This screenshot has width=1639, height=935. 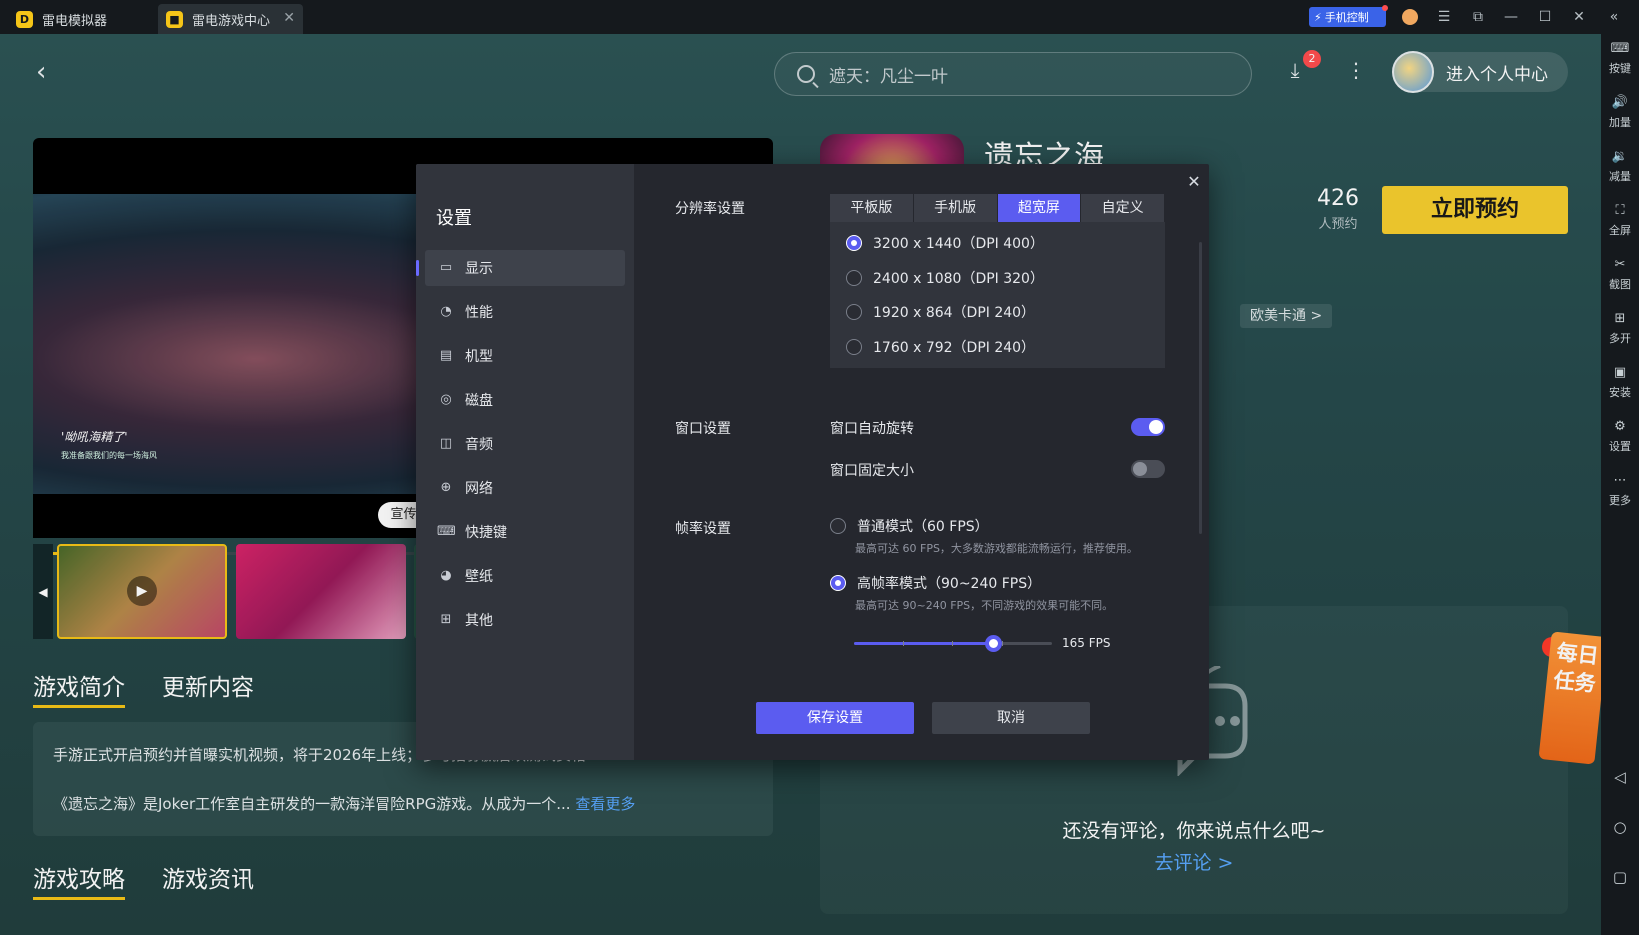 What do you see at coordinates (1620, 264) in the screenshot?
I see `scissors-icon: ✂` at bounding box center [1620, 264].